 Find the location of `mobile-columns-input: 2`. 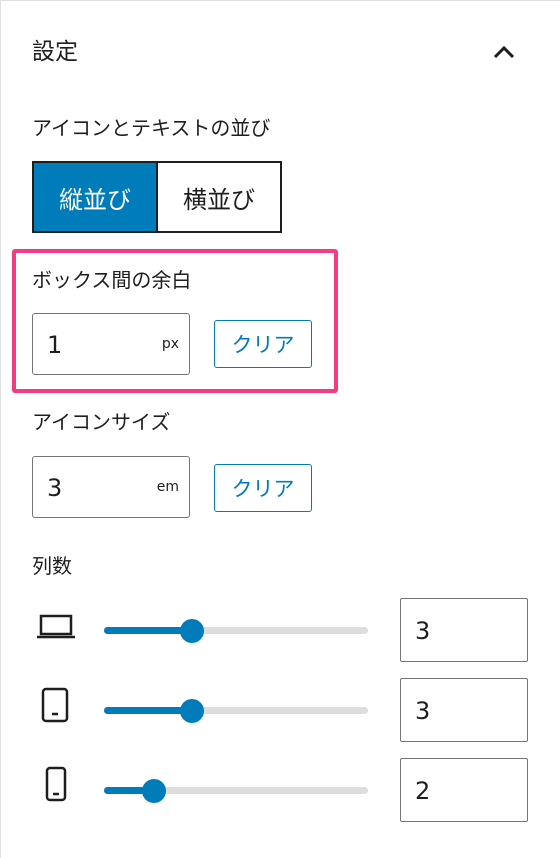

mobile-columns-input: 2 is located at coordinates (464, 790).